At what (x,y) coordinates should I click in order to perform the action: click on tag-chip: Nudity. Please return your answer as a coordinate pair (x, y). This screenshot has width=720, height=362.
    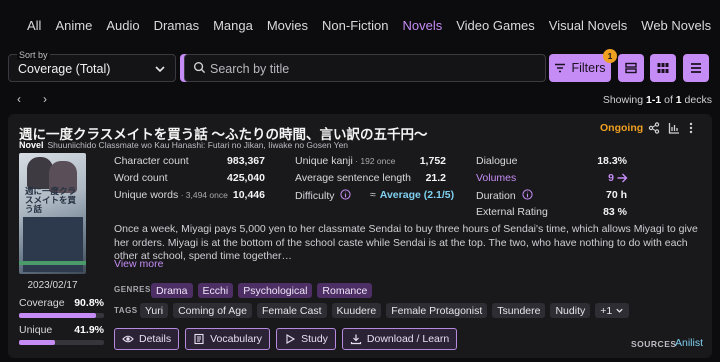
    Looking at the image, I should click on (570, 310).